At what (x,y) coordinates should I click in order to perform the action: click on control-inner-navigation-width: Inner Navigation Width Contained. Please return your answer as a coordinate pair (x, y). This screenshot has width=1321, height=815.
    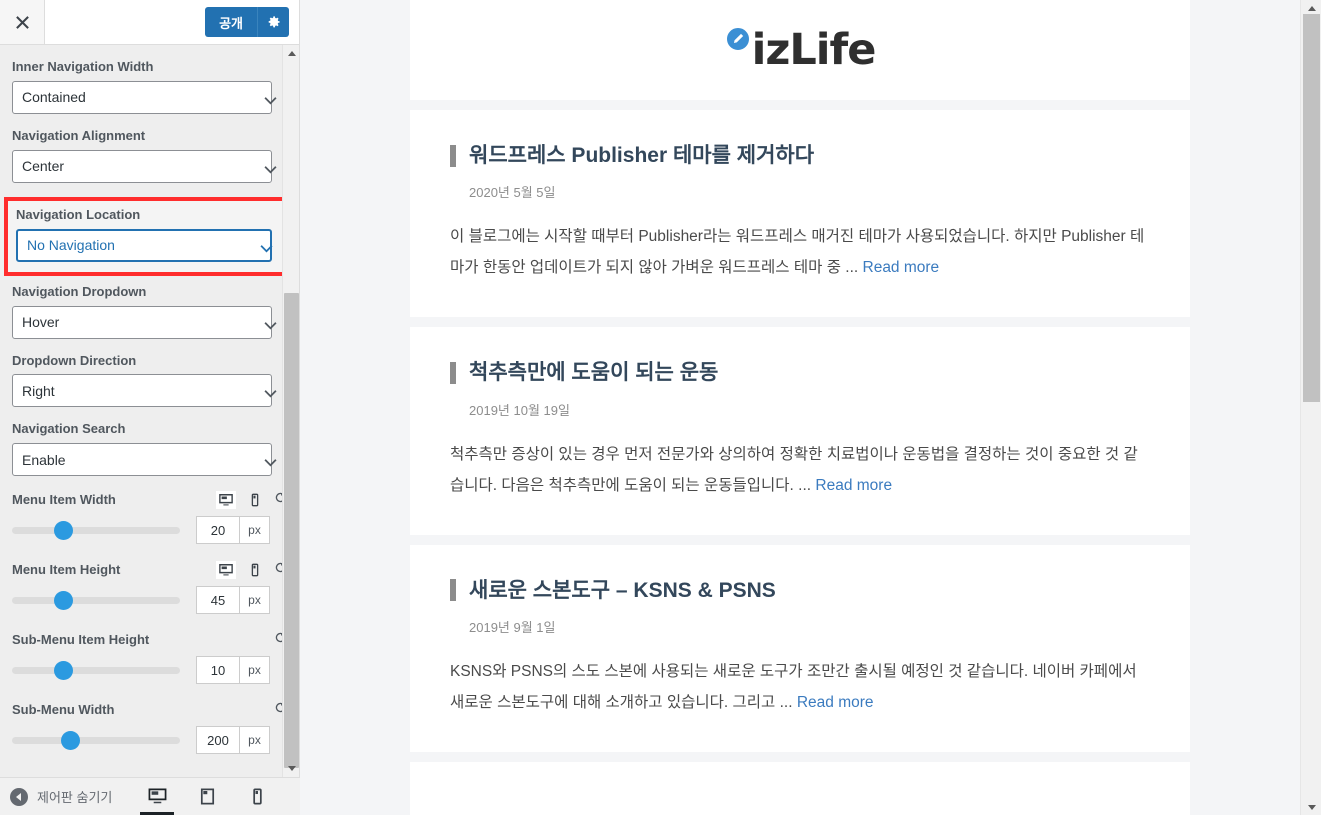
    Looking at the image, I should click on (149, 86).